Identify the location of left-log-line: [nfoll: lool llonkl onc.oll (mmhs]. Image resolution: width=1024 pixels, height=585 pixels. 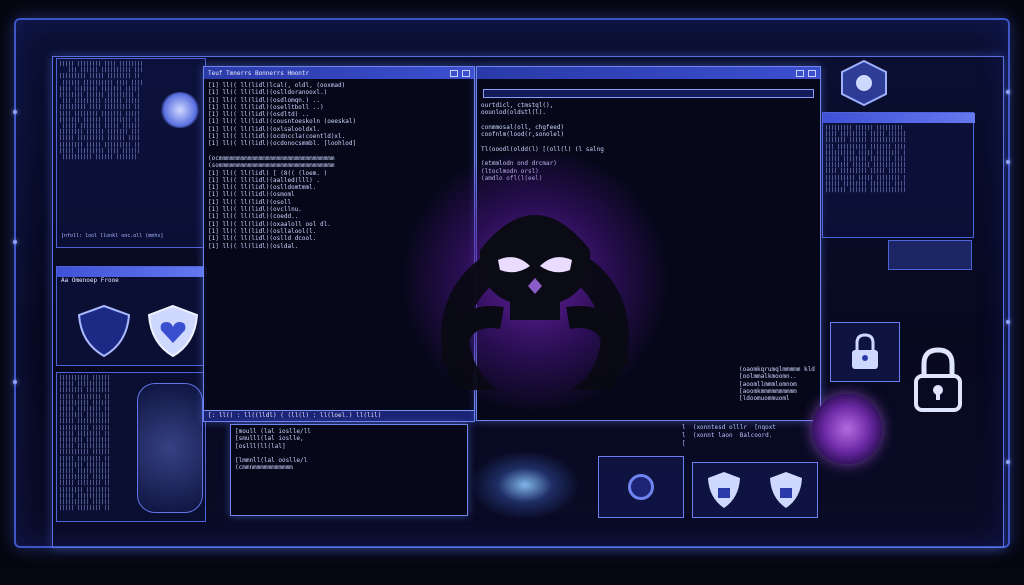
(112, 236).